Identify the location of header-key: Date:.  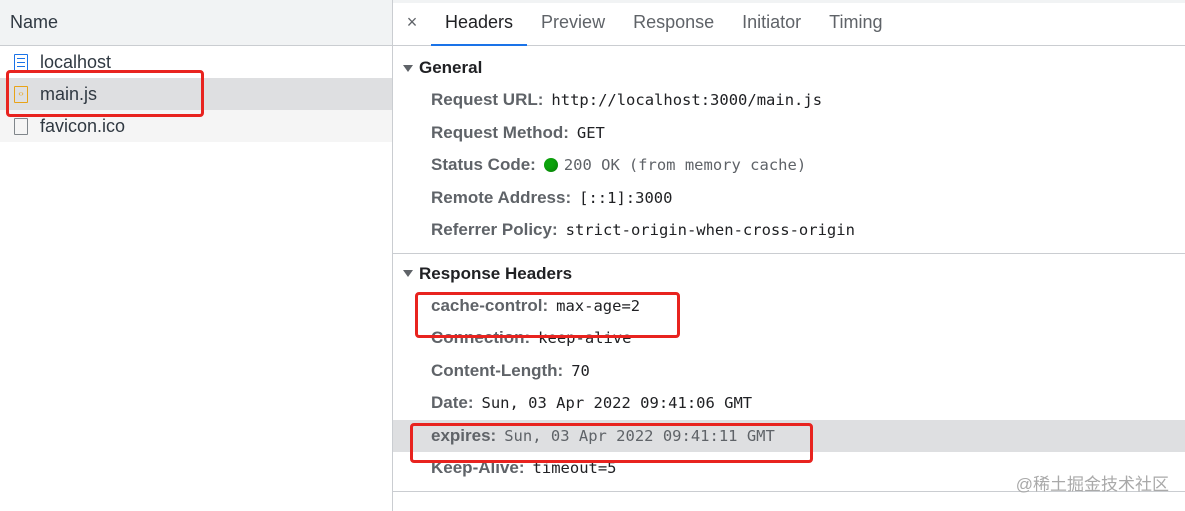
(452, 403).